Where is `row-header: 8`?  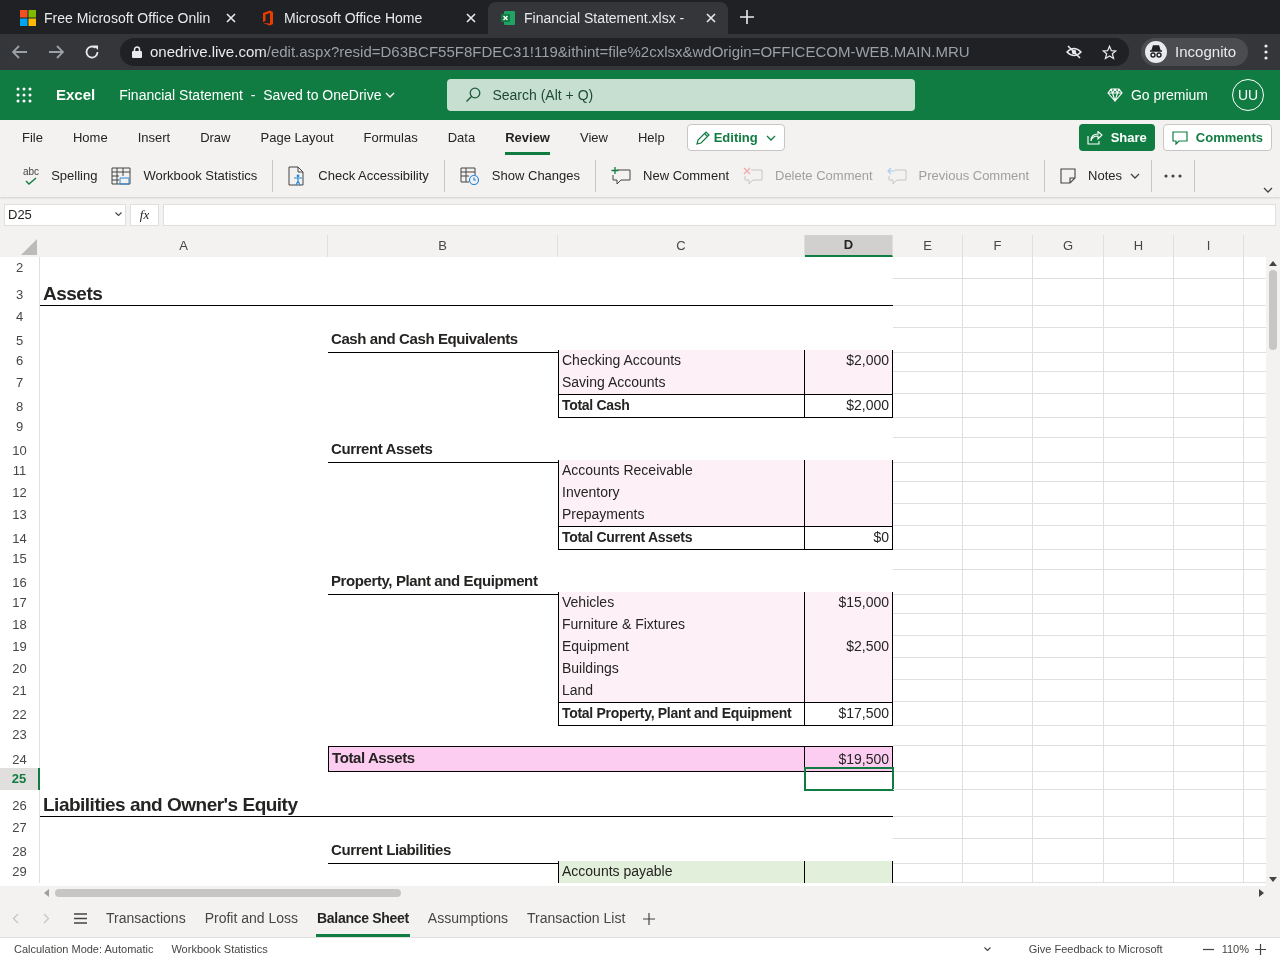 row-header: 8 is located at coordinates (20, 406).